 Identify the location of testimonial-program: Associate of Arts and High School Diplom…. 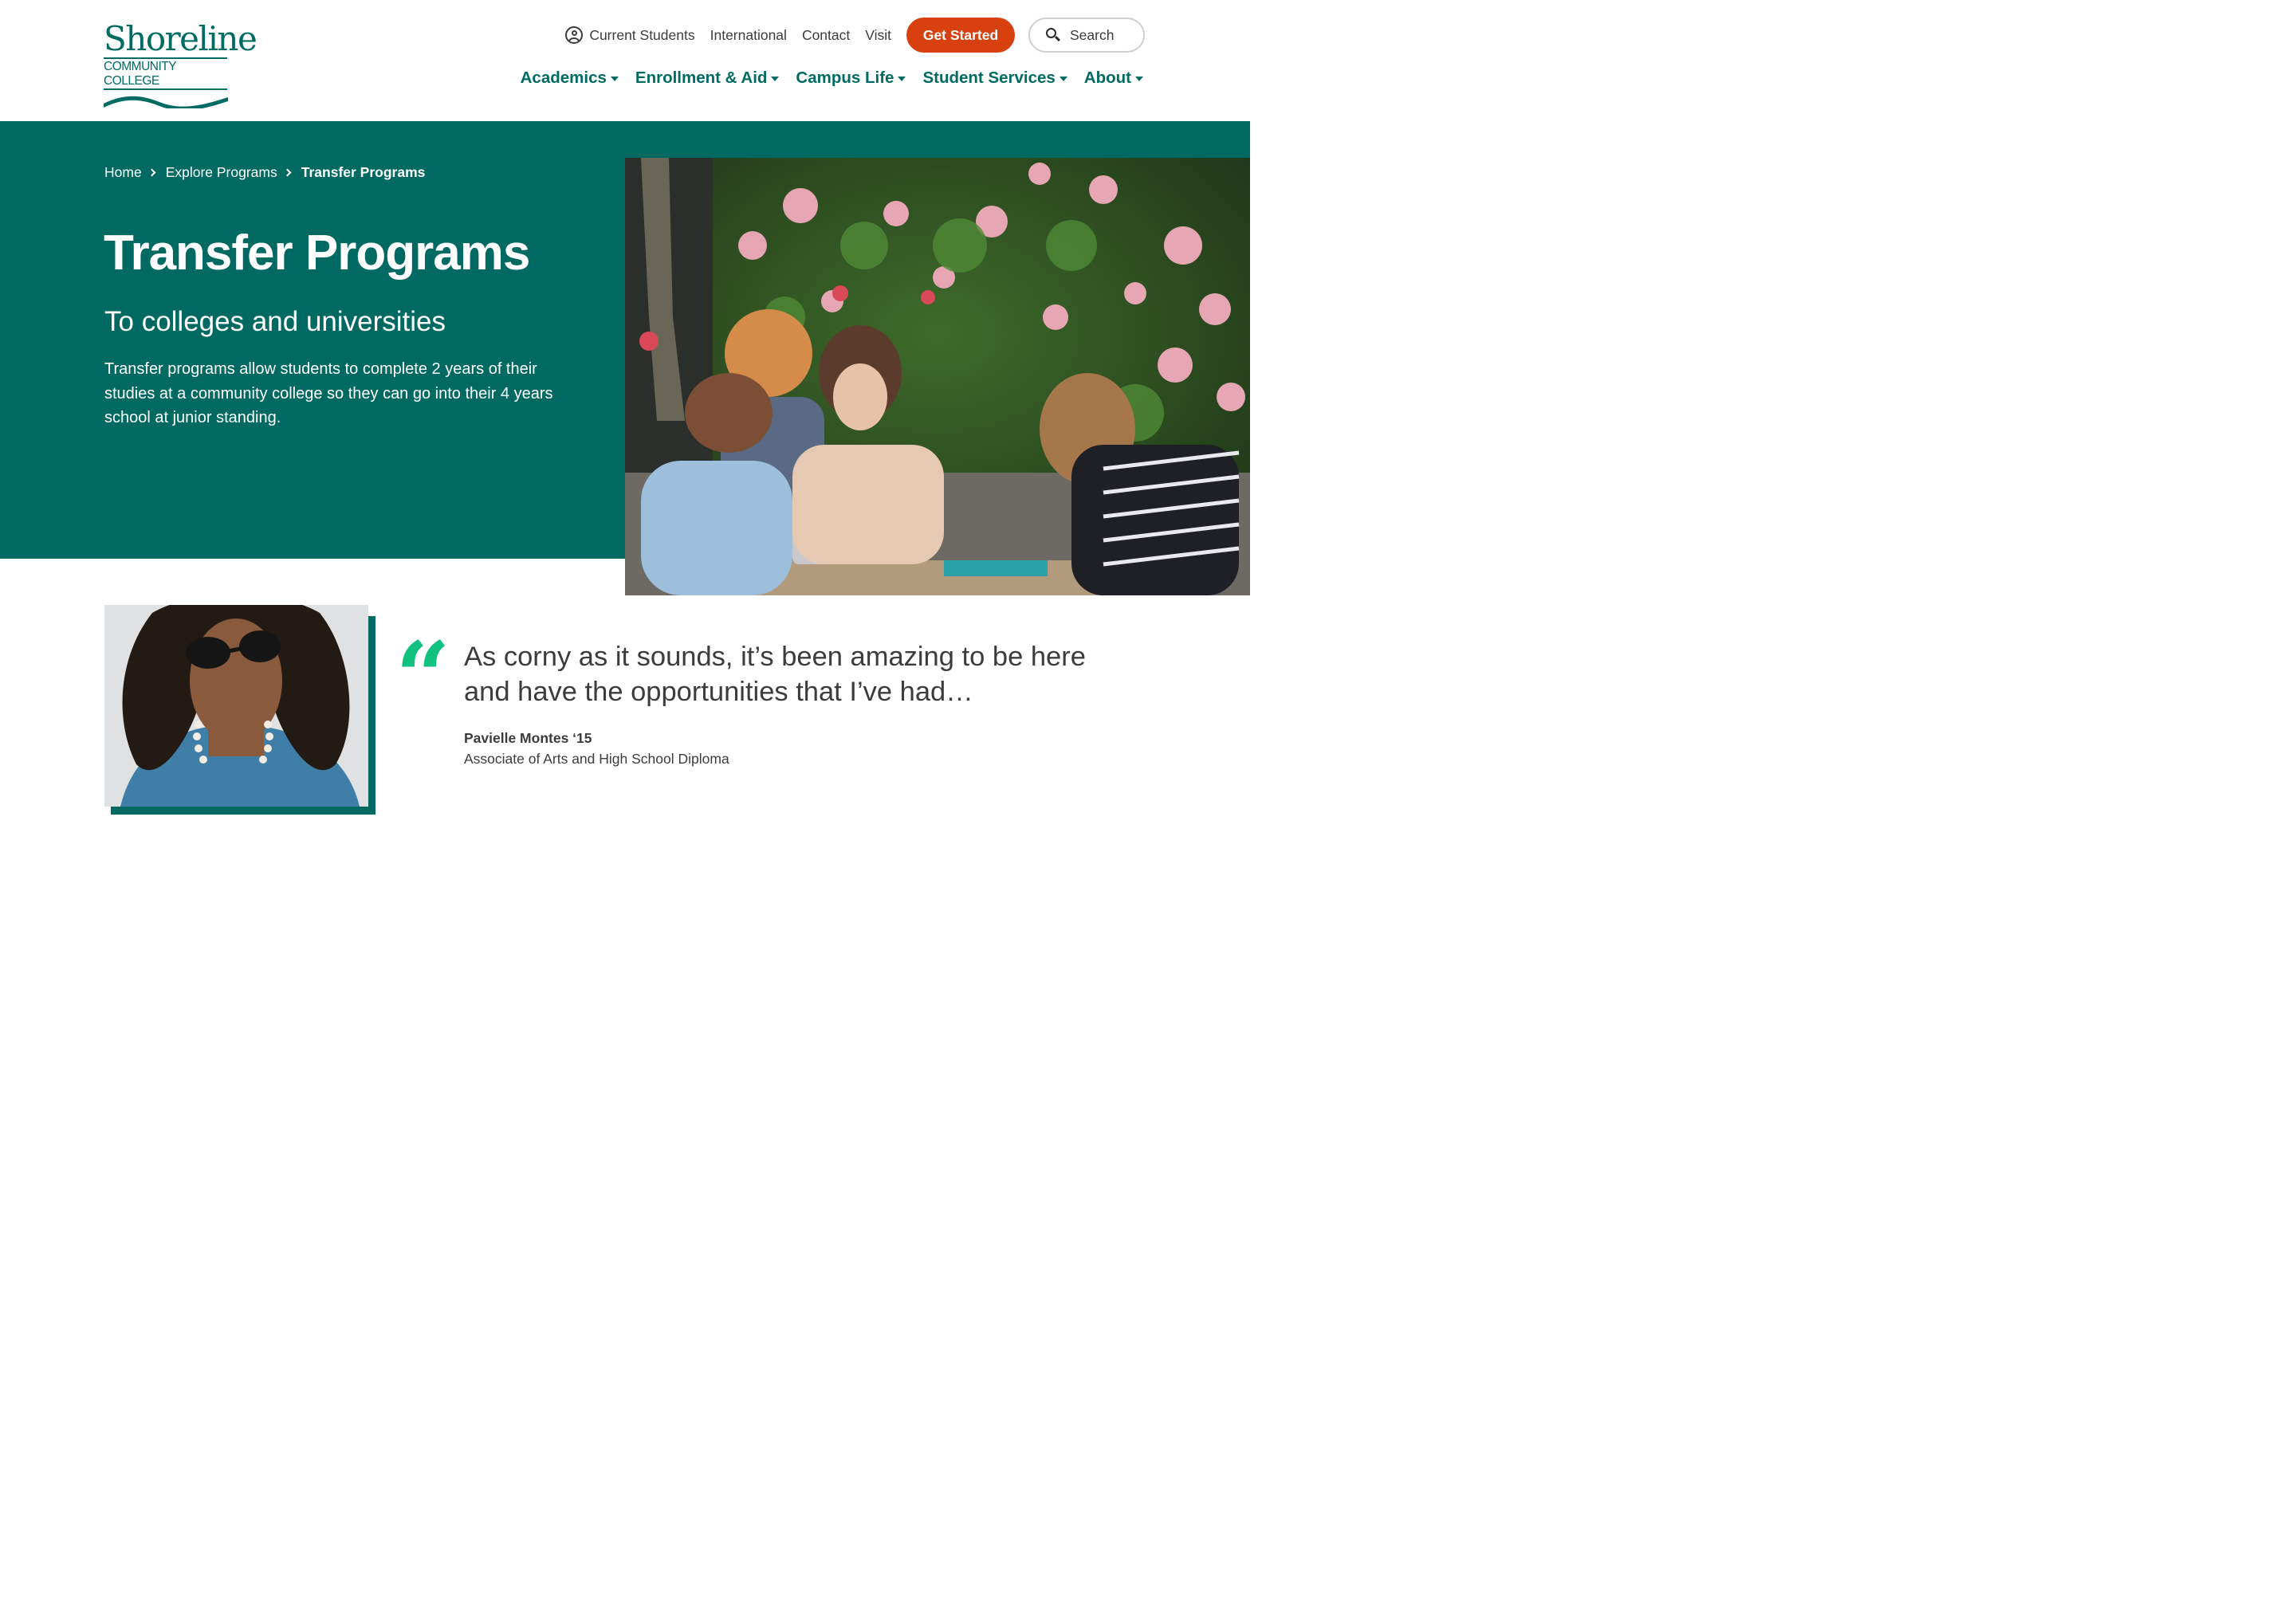
(596, 759).